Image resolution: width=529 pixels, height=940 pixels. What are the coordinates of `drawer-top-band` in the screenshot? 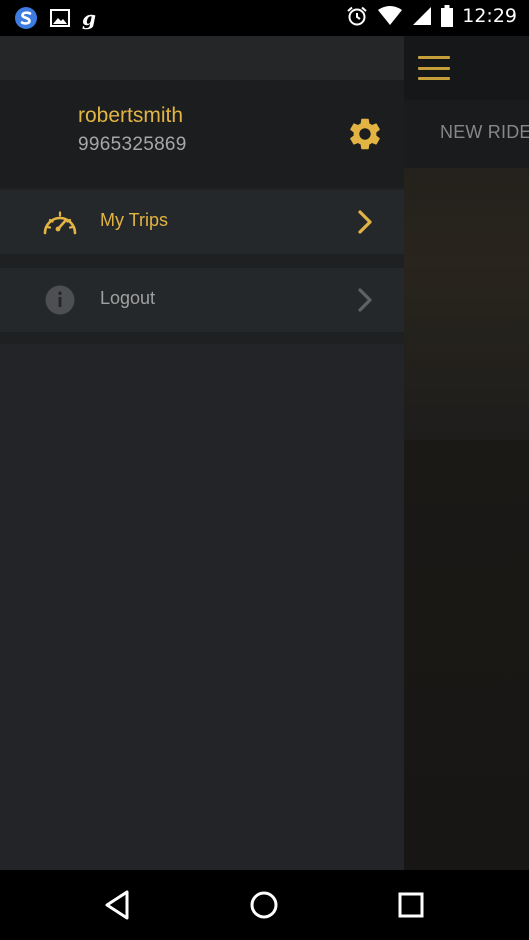 It's located at (202, 58).